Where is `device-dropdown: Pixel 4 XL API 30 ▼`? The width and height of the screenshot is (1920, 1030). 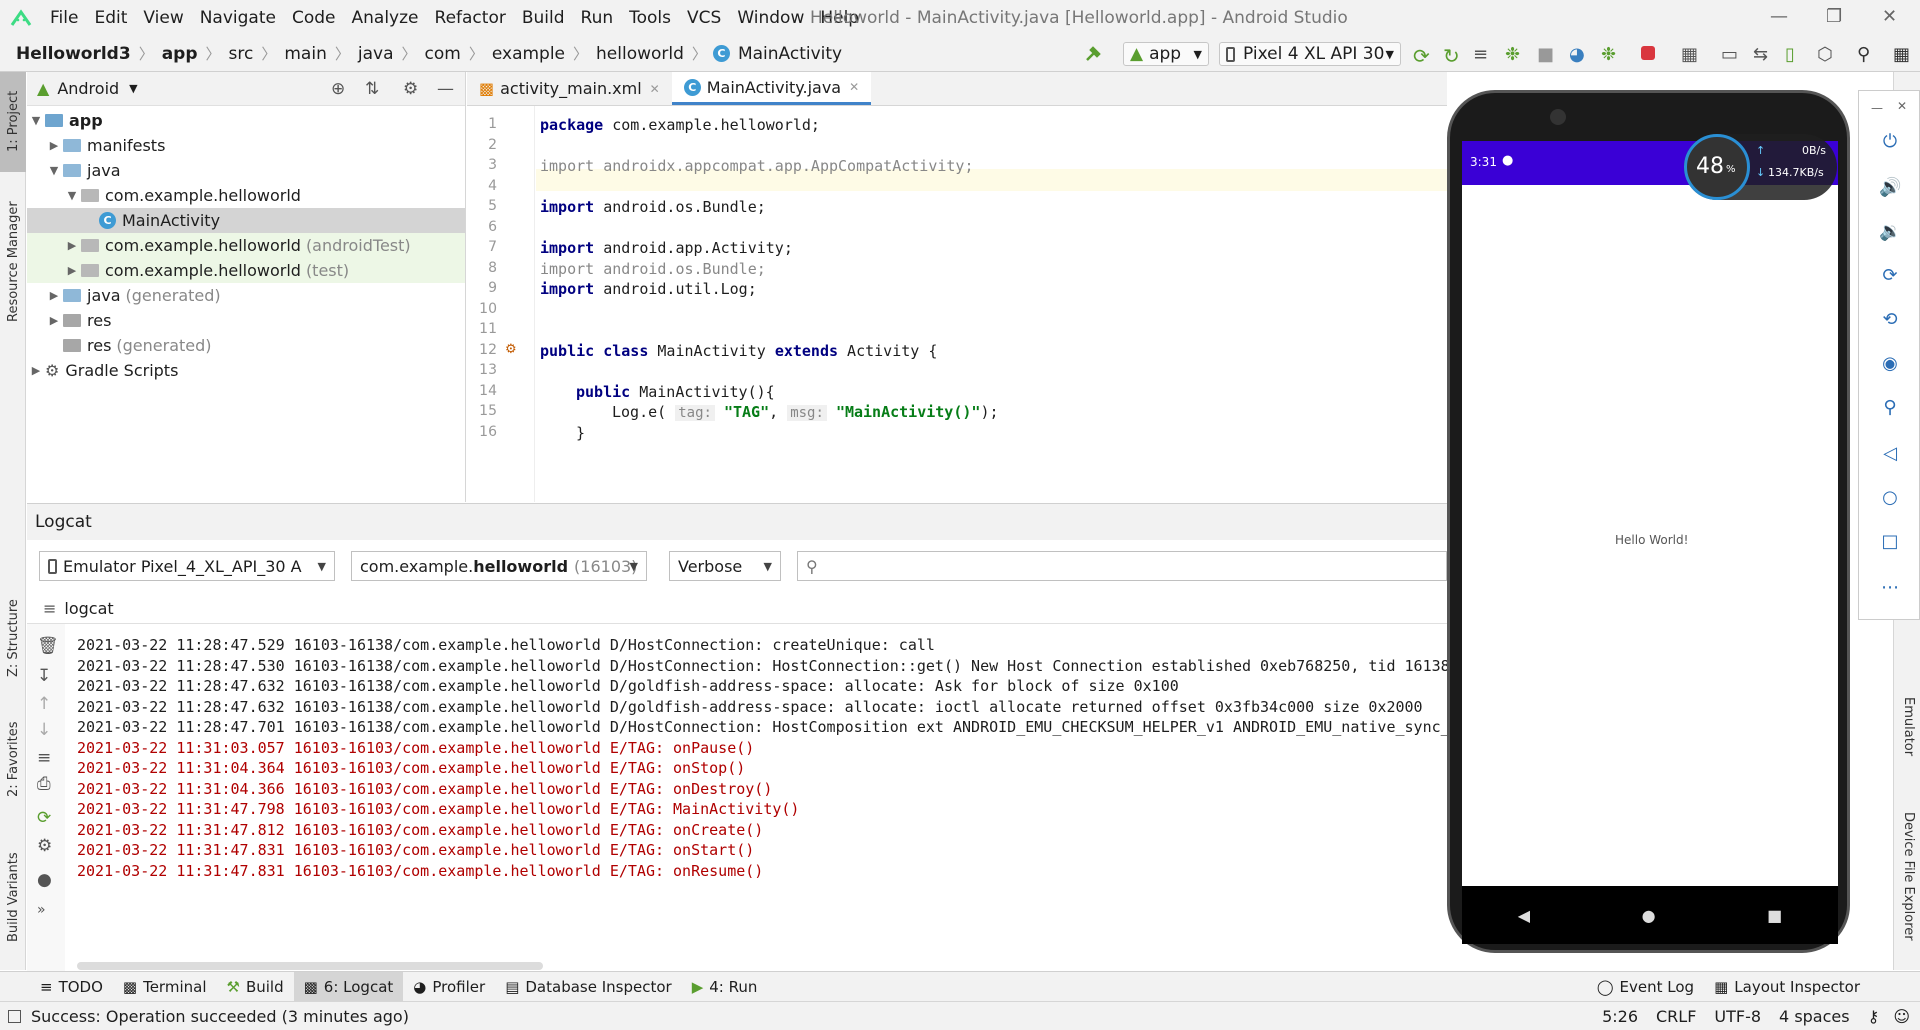 device-dropdown: Pixel 4 XL API 30 ▼ is located at coordinates (1310, 54).